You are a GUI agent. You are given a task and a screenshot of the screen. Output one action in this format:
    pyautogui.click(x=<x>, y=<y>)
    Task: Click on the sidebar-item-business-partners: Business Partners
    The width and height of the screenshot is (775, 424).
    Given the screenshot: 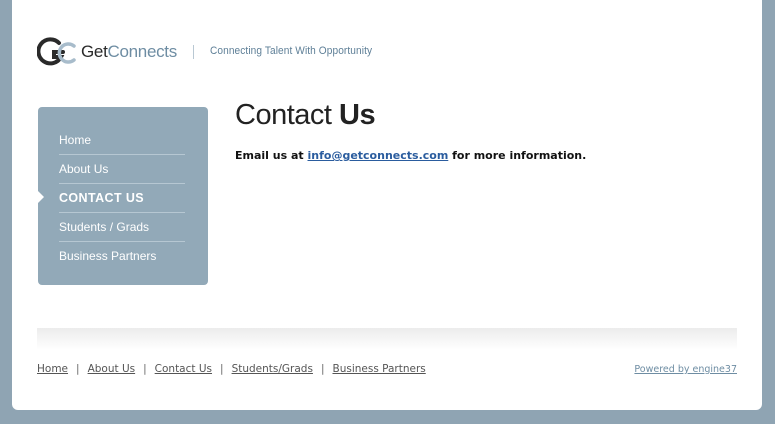 What is the action you would take?
    pyautogui.click(x=122, y=256)
    